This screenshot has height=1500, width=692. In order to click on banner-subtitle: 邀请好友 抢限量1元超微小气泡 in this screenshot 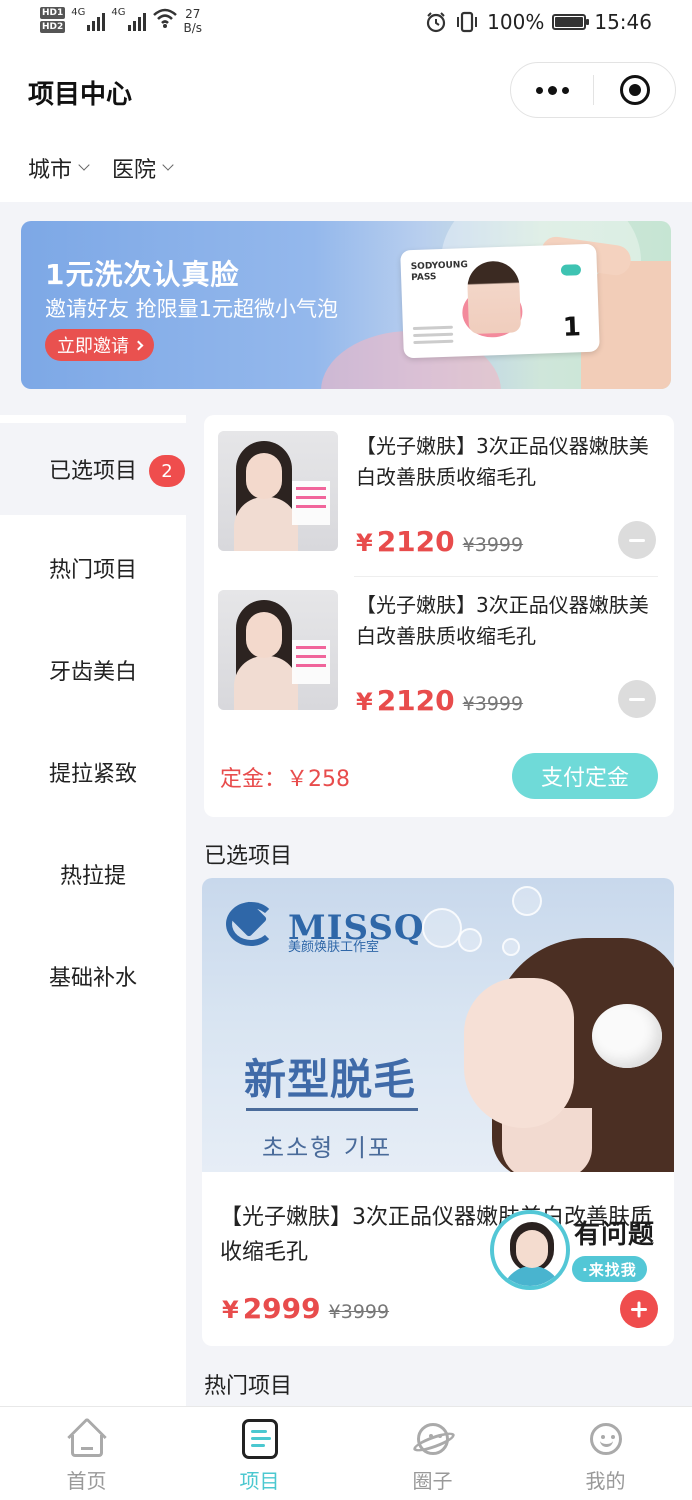, I will do `click(192, 309)`.